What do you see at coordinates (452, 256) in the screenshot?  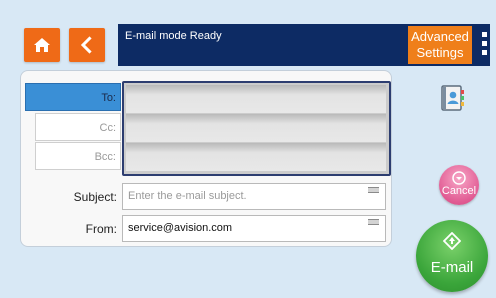 I see `email-button: E-mail` at bounding box center [452, 256].